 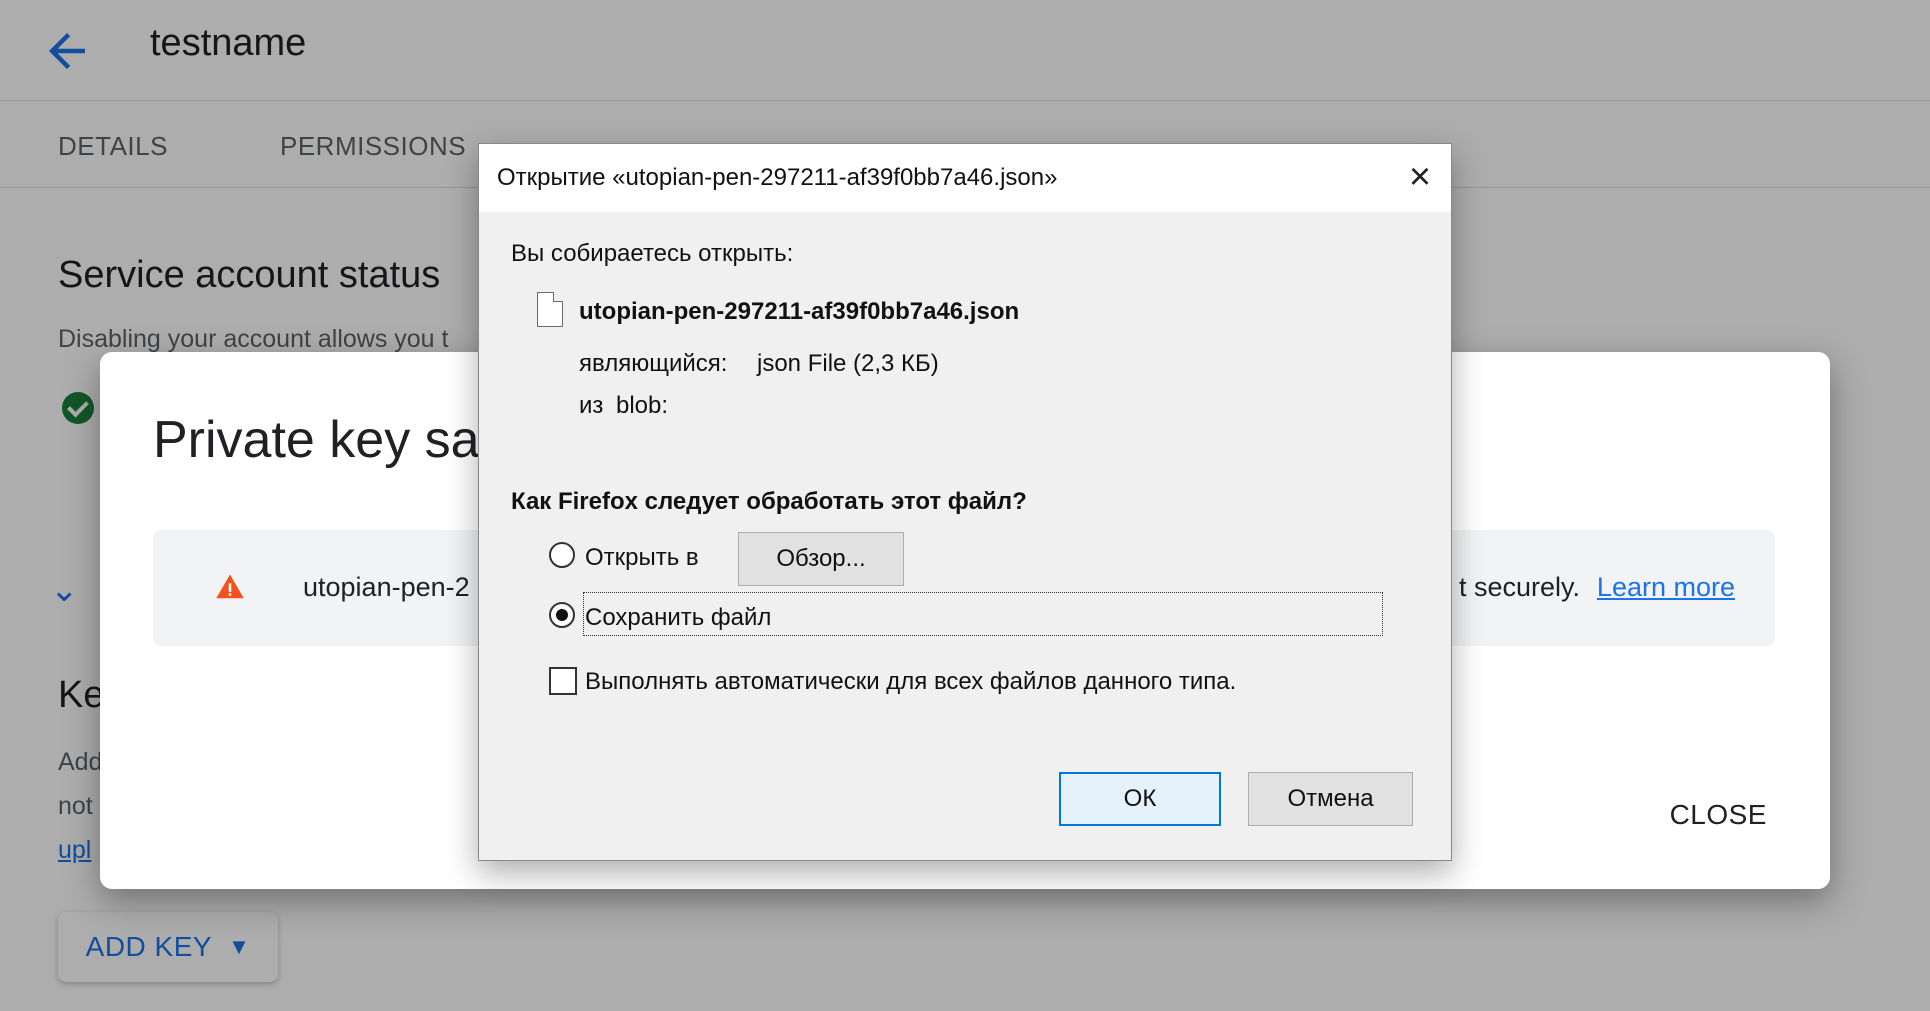 What do you see at coordinates (1140, 799) in the screenshot?
I see `ok-button: ОК` at bounding box center [1140, 799].